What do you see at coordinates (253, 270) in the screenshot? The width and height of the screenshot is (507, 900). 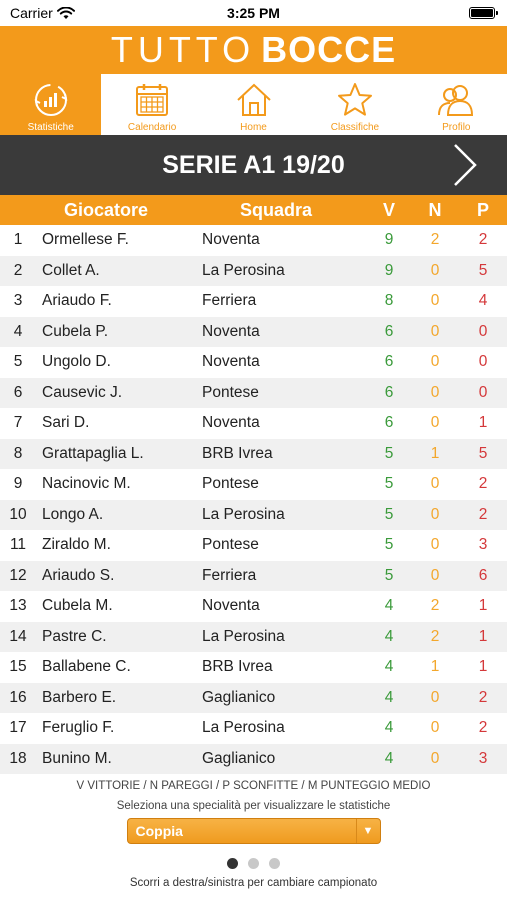 I see `table-row: 2 Collet A. La Perosina 9 0 5` at bounding box center [253, 270].